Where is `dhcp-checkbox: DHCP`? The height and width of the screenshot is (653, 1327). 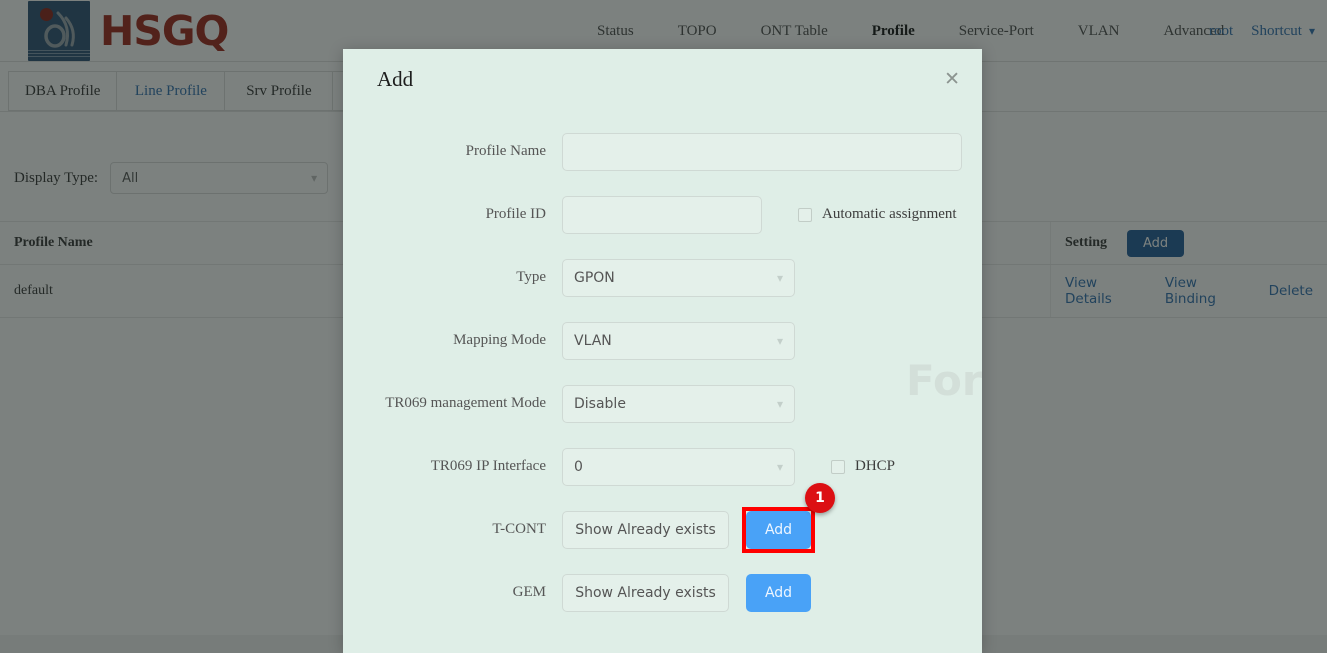 dhcp-checkbox: DHCP is located at coordinates (863, 466).